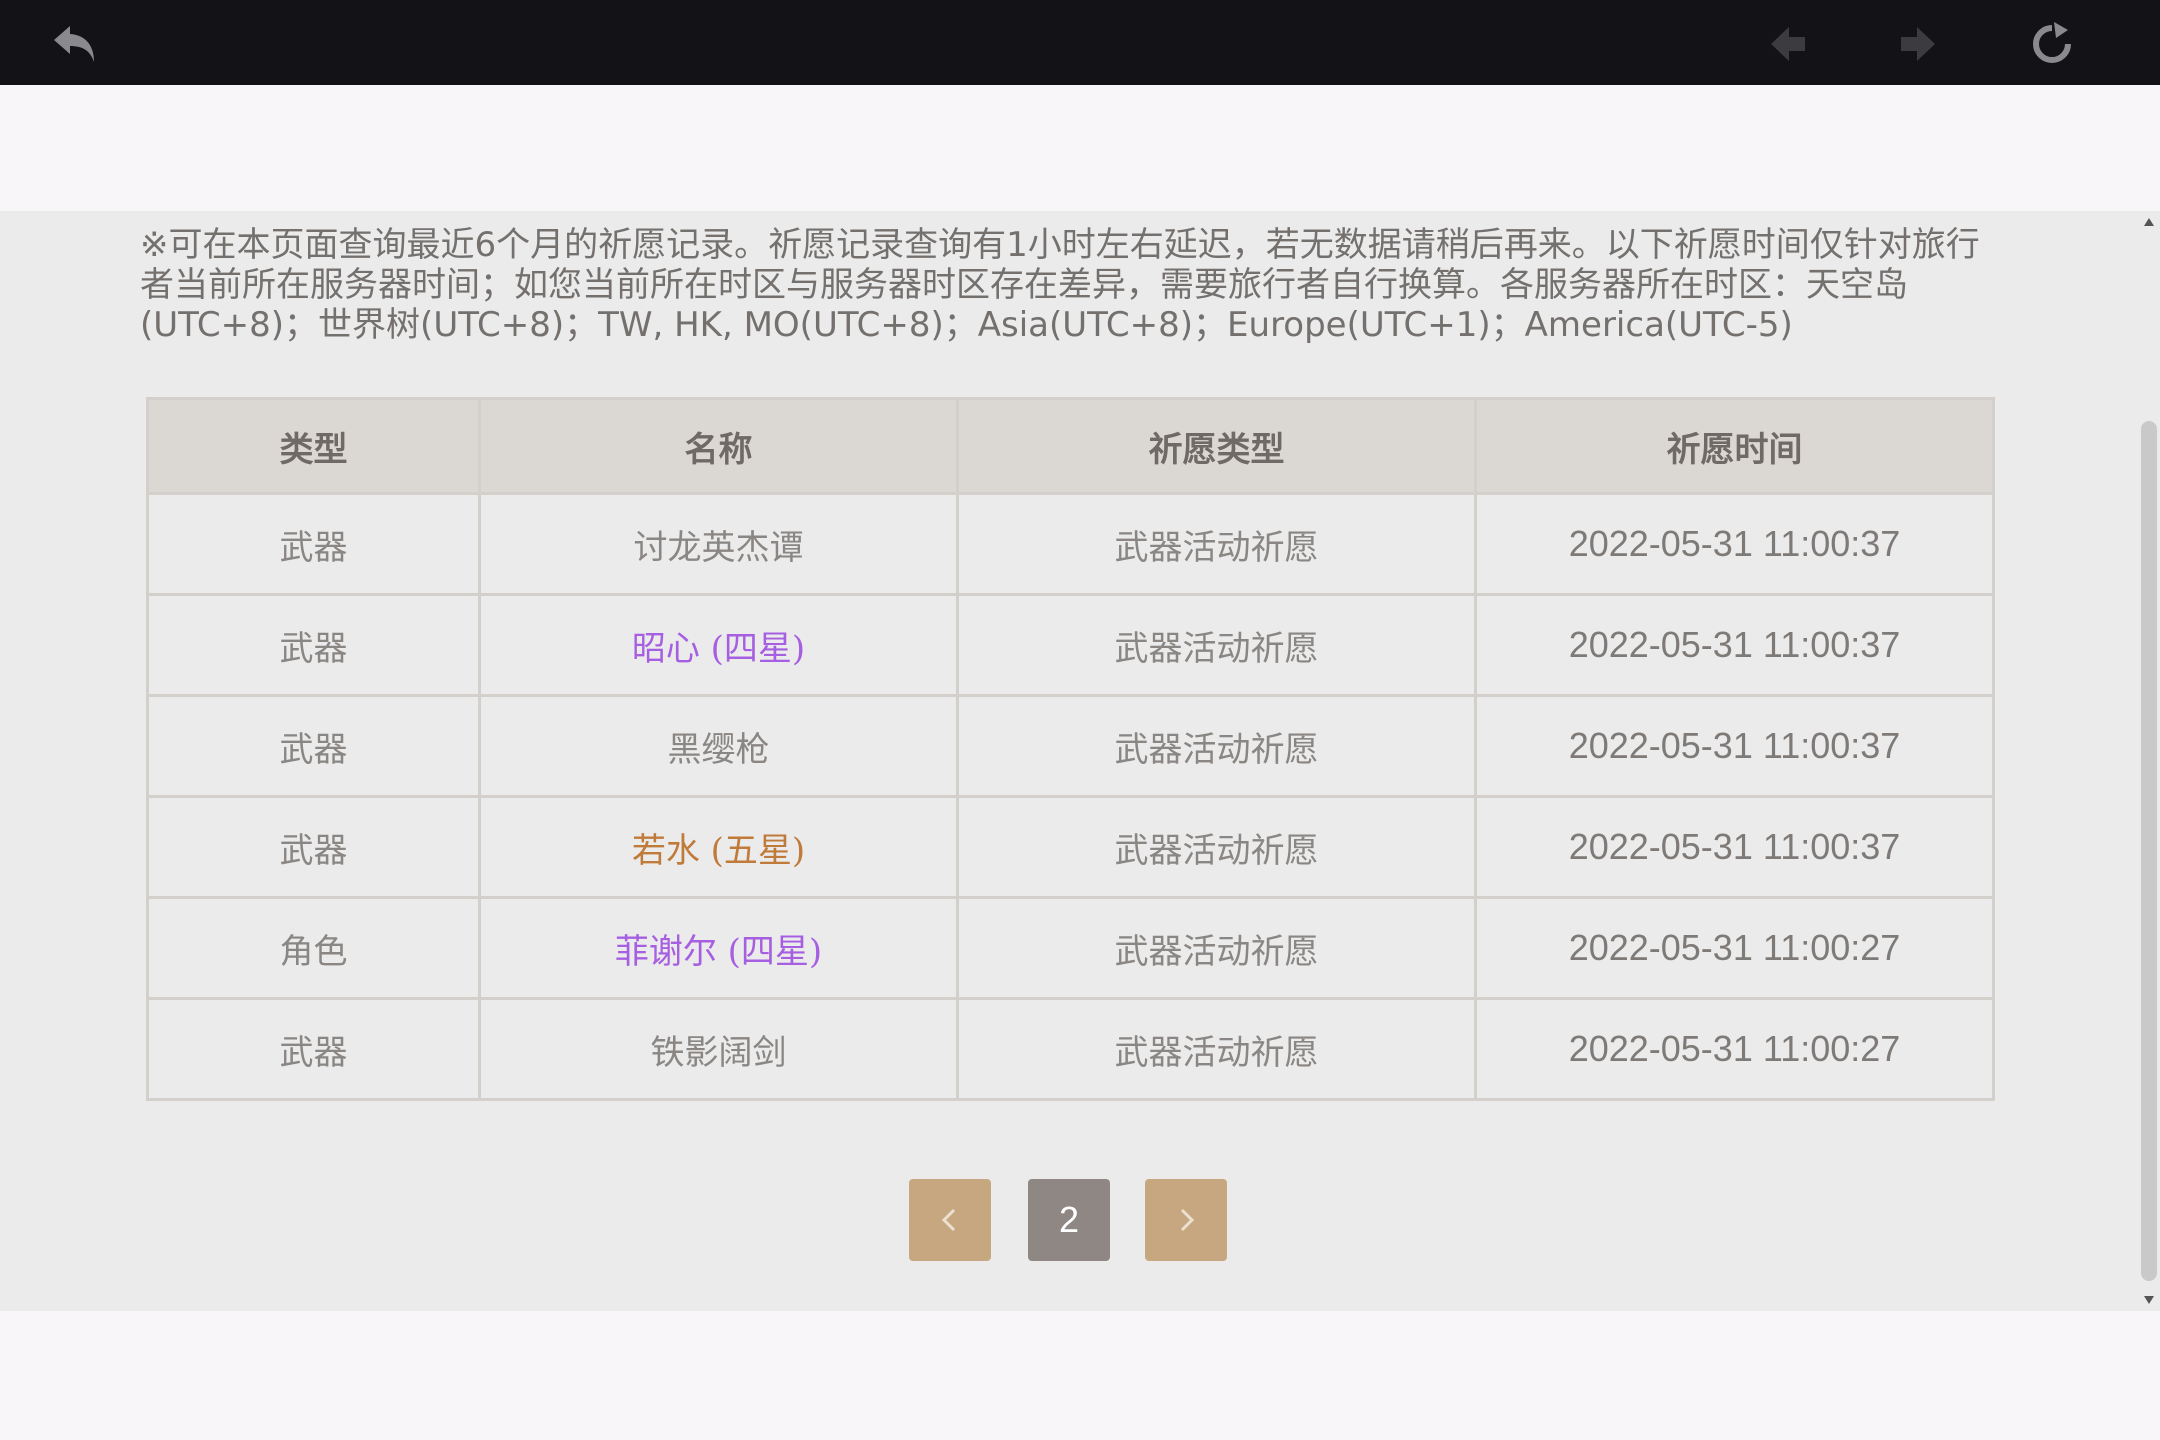 This screenshot has height=1440, width=2160. I want to click on chevron-left-icon, so click(948, 1220).